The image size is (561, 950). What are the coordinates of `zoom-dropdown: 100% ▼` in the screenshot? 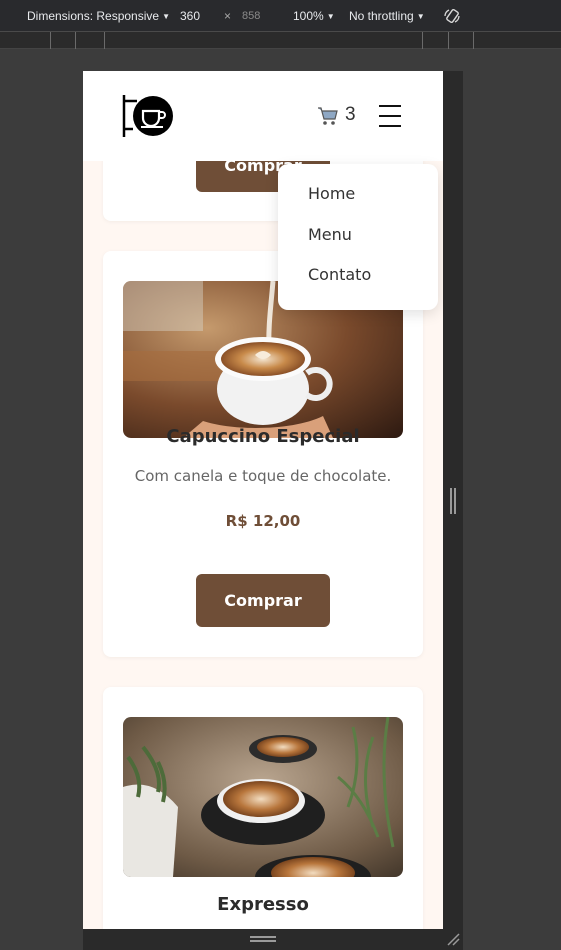 It's located at (314, 16).